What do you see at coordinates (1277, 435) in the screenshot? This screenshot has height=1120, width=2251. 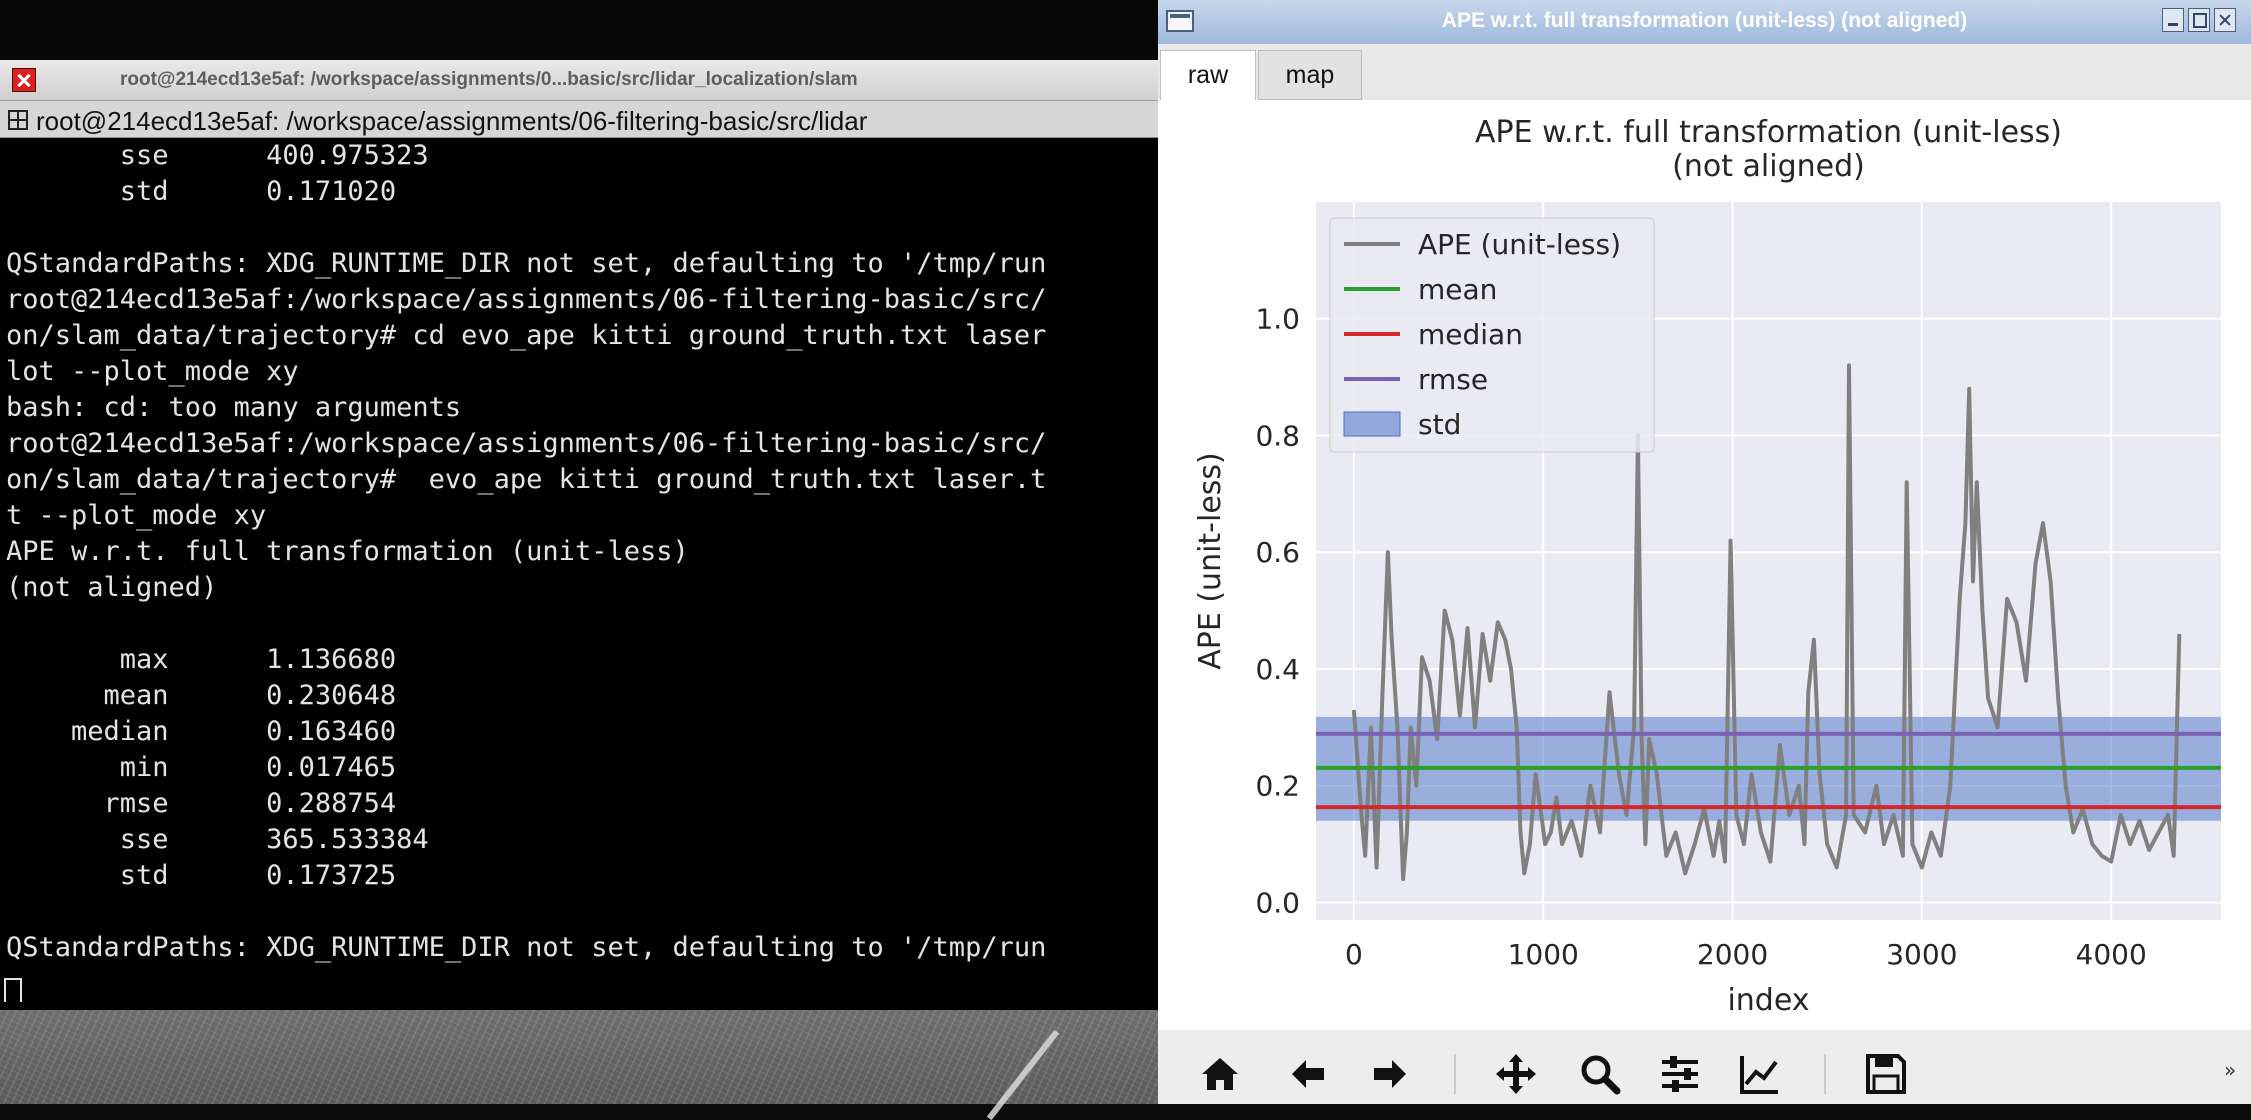 I see `y-tick-label: 0.8` at bounding box center [1277, 435].